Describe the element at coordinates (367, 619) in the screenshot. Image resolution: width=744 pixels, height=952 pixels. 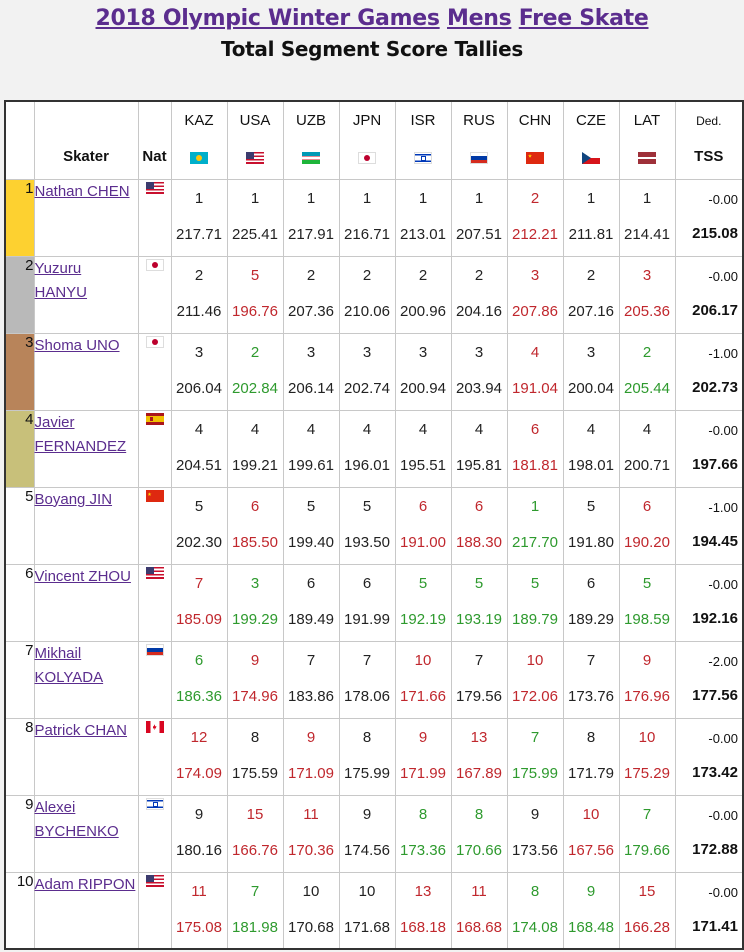
I see `judge-score: 191.99` at that location.